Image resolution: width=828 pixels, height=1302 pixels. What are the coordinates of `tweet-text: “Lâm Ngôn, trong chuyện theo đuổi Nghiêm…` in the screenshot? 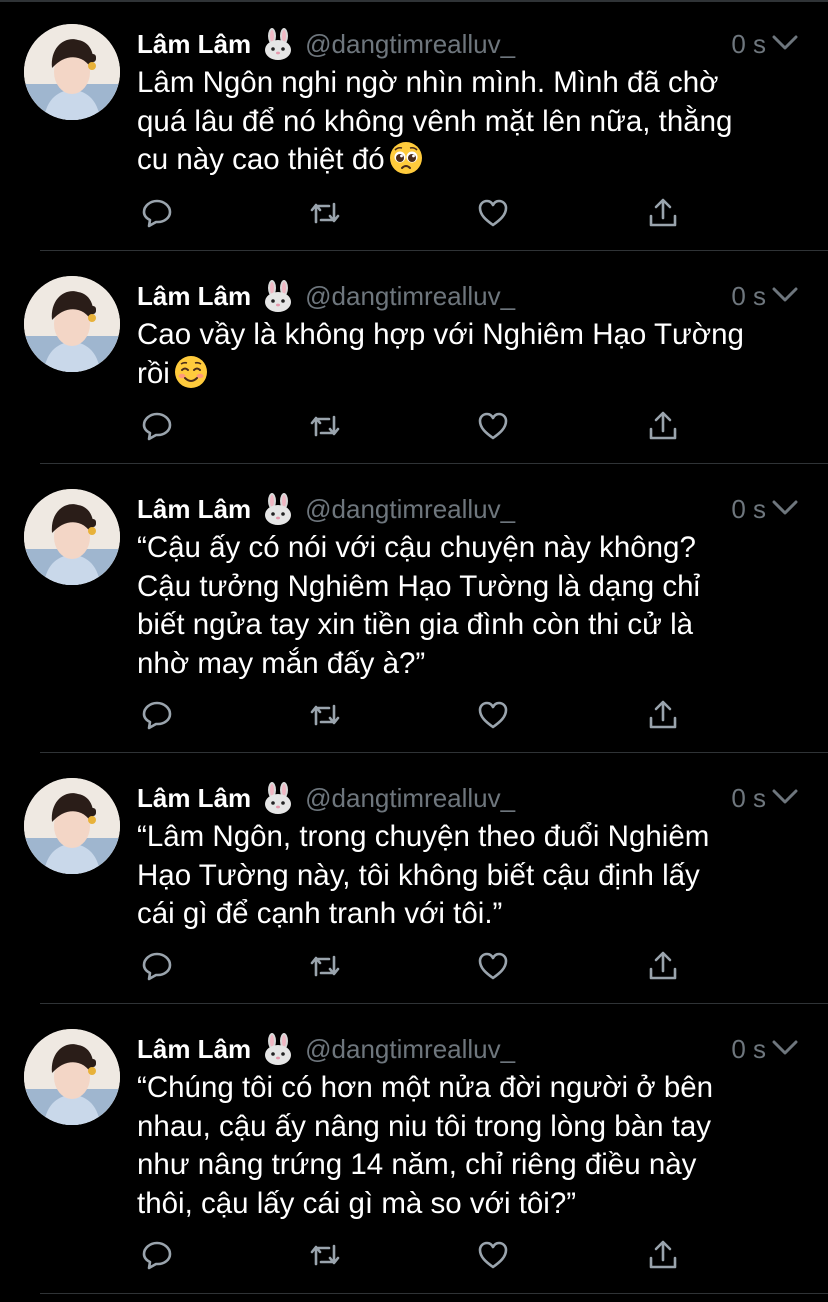 It's located at (423, 875).